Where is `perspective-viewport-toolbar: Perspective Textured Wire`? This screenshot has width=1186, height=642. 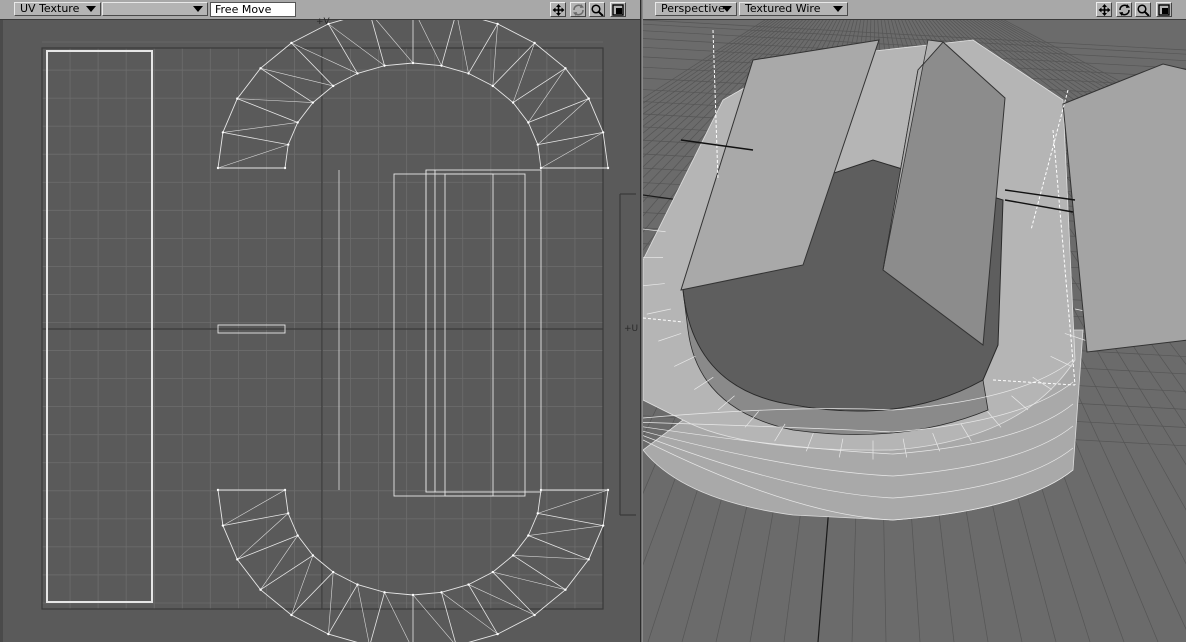
perspective-viewport-toolbar: Perspective Textured Wire is located at coordinates (914, 10).